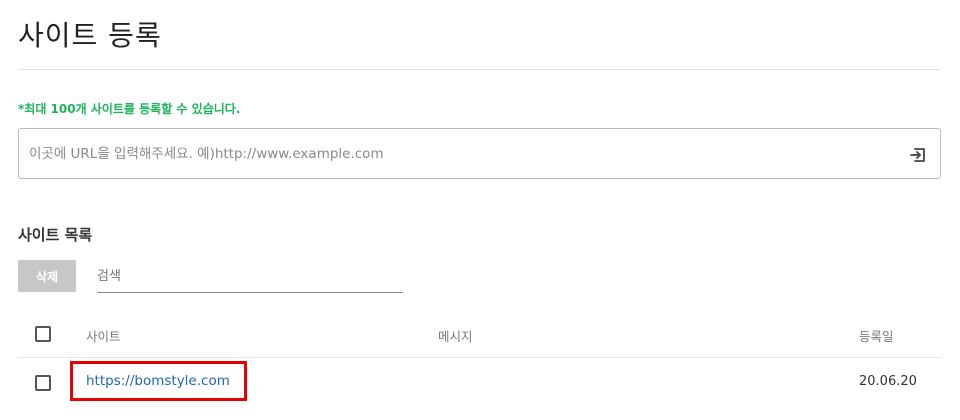  I want to click on table-row: https://bomstyle.com 20.06.20, so click(479, 383).